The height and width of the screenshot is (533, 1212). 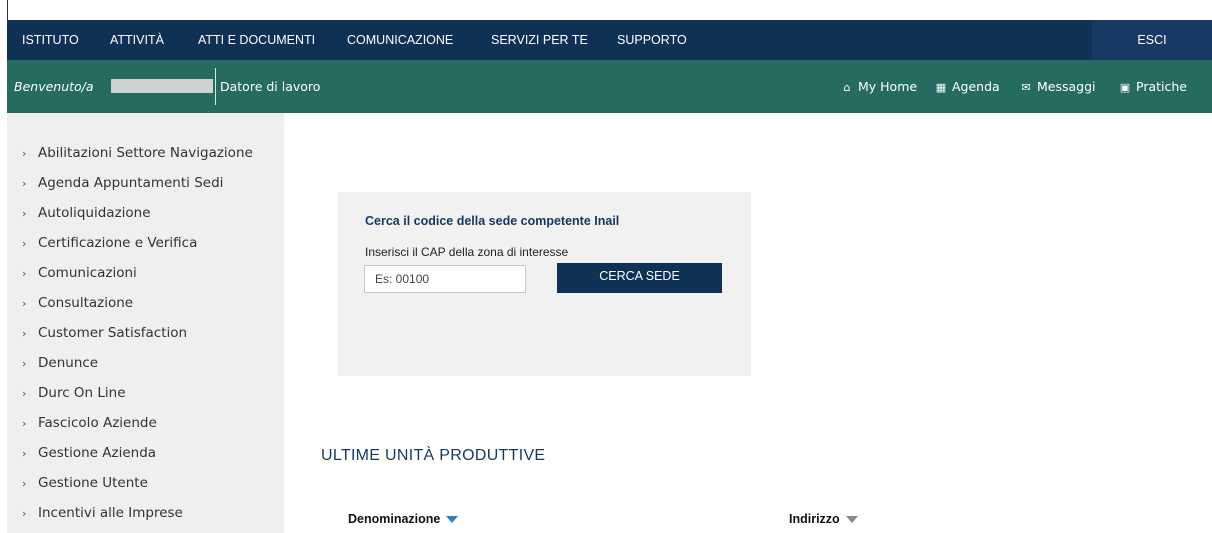 What do you see at coordinates (888, 86) in the screenshot?
I see `my-home-label: My Home` at bounding box center [888, 86].